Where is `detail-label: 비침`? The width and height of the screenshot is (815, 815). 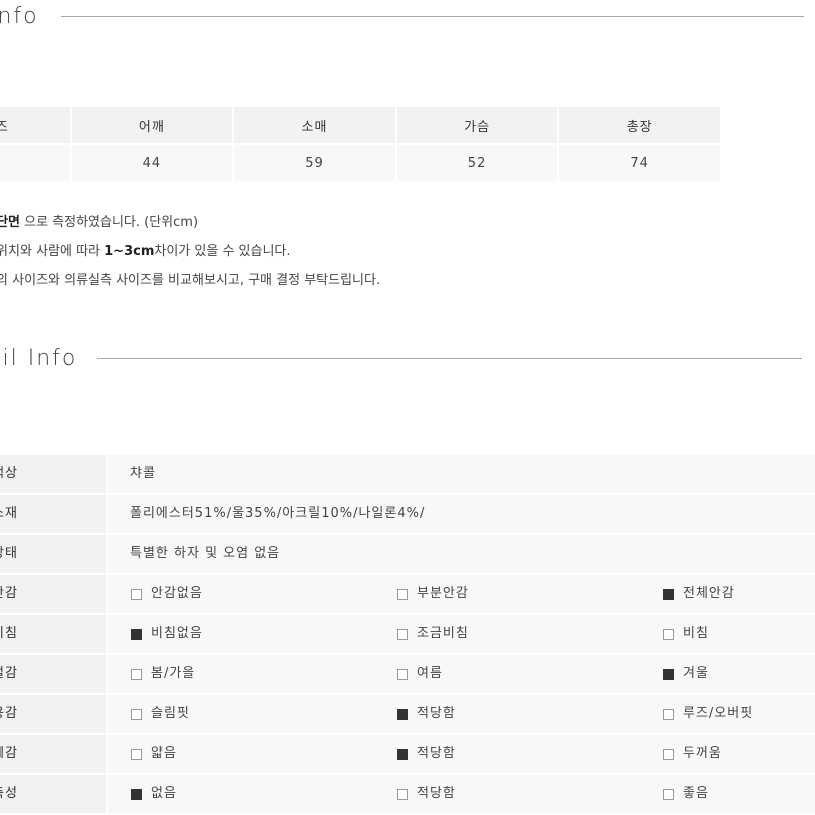
detail-label: 비침 is located at coordinates (53, 634).